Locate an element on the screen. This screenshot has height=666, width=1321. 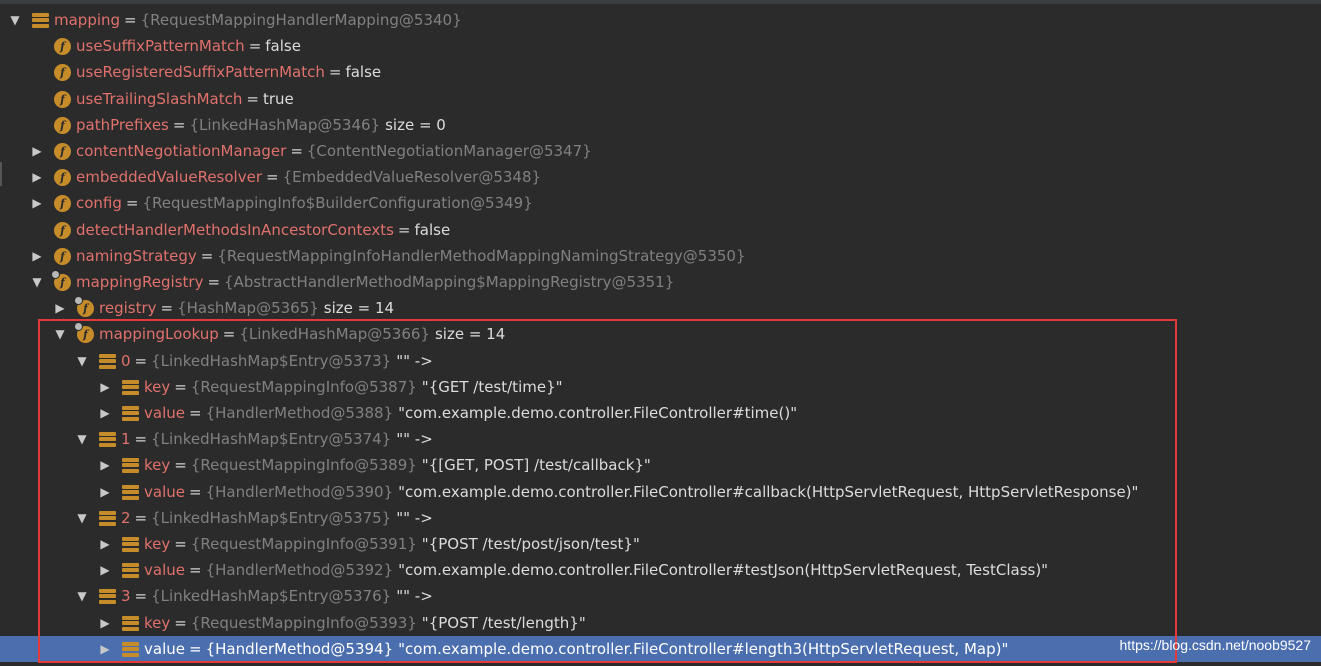
variable-value: "{POST /test/post/json/test}" is located at coordinates (530, 544).